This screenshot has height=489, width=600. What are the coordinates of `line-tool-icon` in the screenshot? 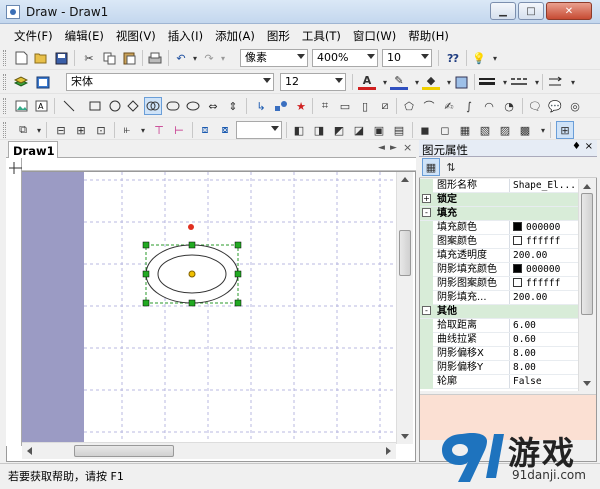 It's located at (69, 106).